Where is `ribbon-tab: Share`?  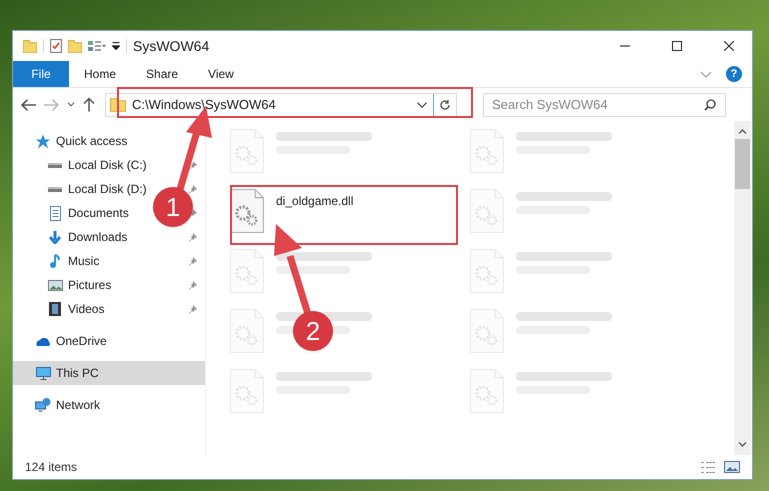
ribbon-tab: Share is located at coordinates (162, 74).